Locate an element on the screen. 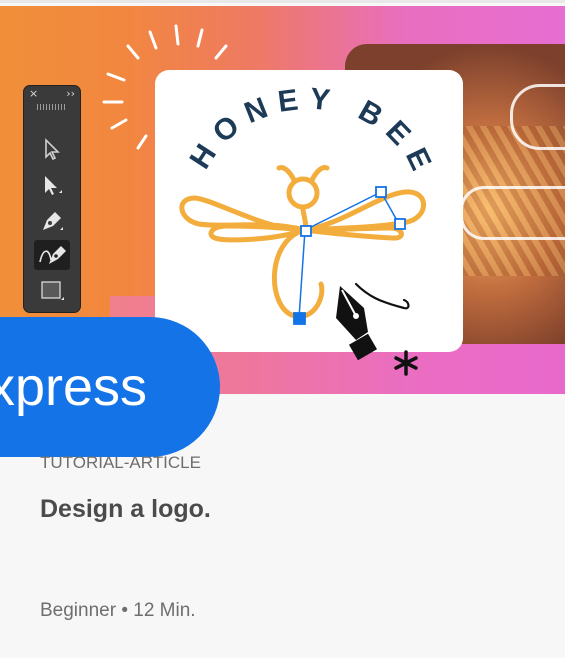 This screenshot has width=565, height=658. card-meta: Beginner • 12 Min. is located at coordinates (118, 610).